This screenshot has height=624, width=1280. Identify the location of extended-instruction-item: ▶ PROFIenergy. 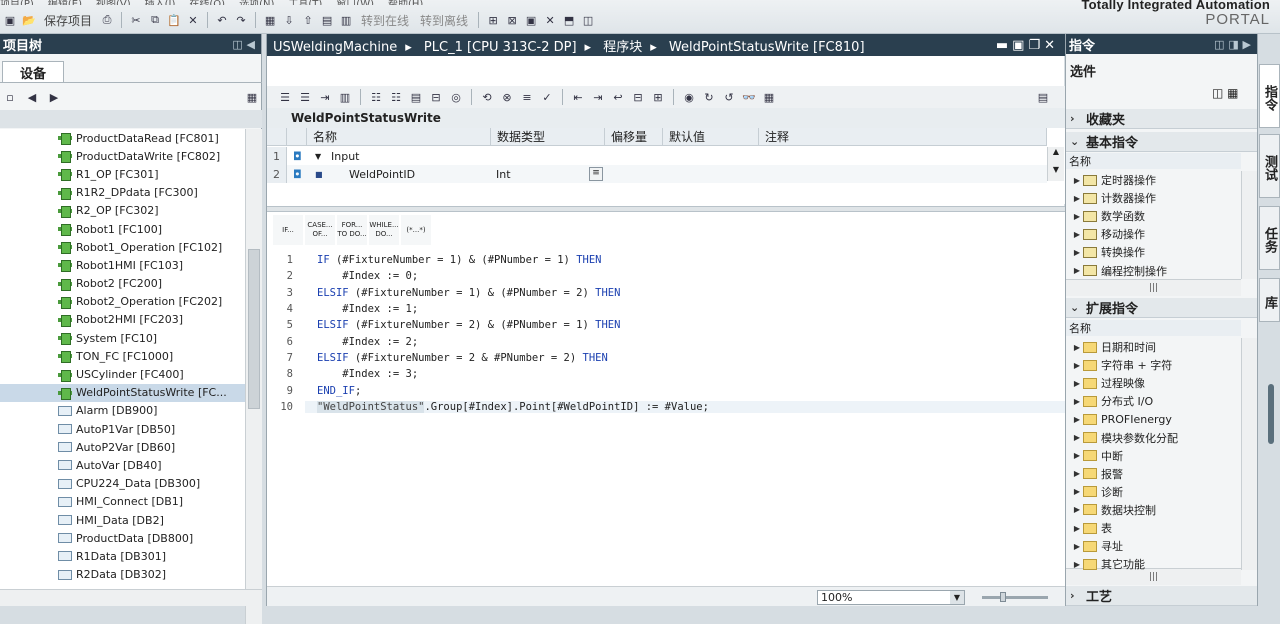
(1153, 419).